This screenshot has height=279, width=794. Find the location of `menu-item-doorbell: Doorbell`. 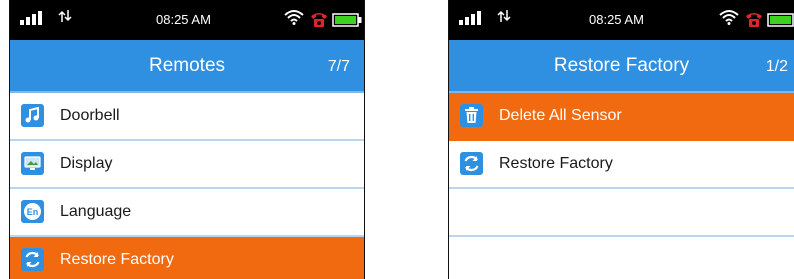

menu-item-doorbell: Doorbell is located at coordinates (187, 117).